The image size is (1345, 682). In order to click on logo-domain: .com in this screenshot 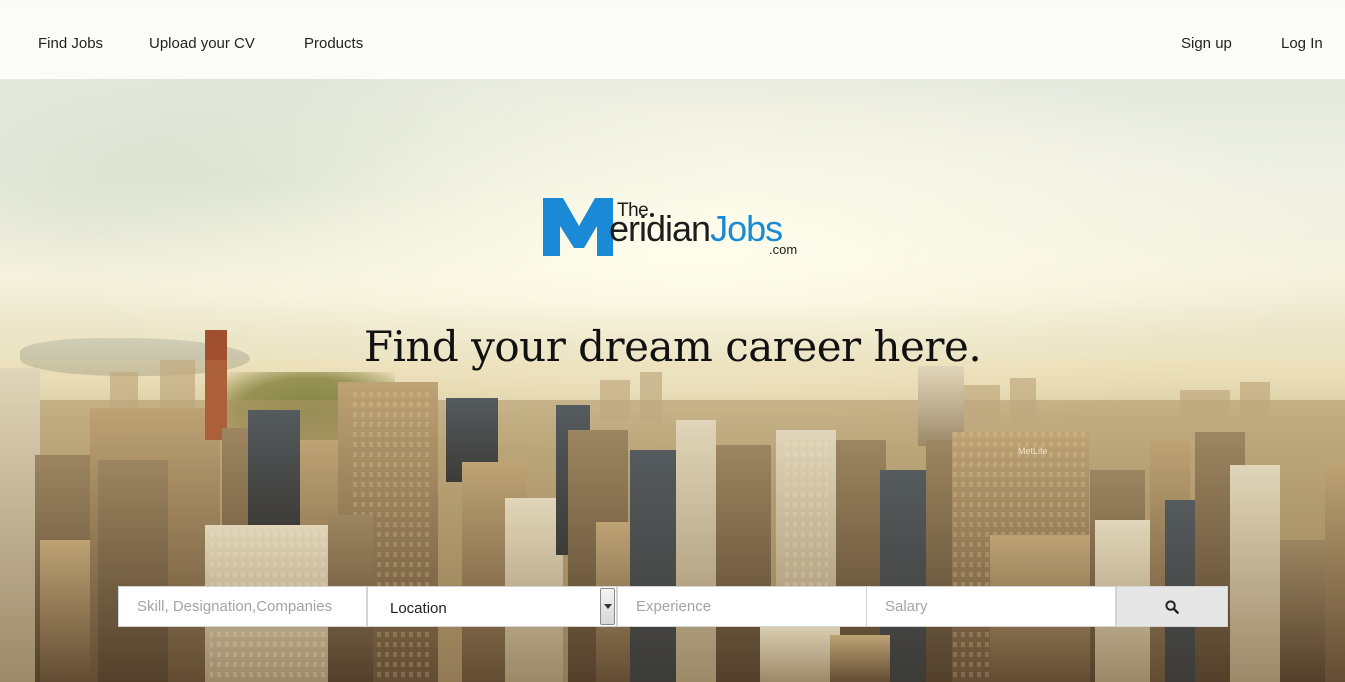, I will do `click(783, 249)`.